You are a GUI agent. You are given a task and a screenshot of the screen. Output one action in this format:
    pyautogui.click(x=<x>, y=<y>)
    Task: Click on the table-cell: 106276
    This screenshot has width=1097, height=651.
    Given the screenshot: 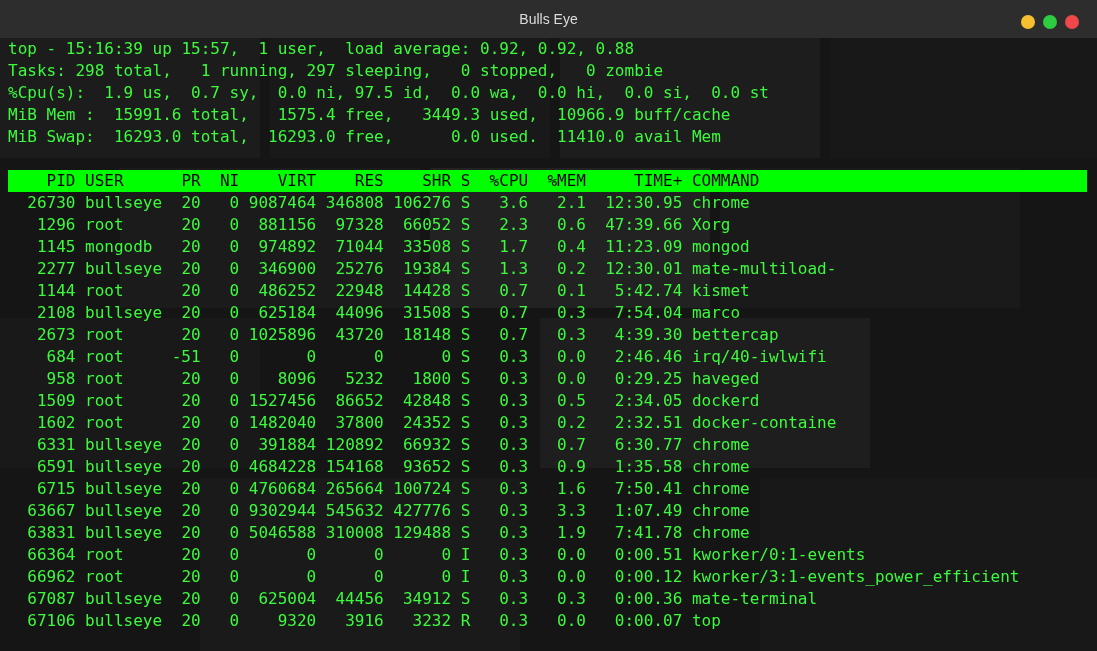 What is the action you would take?
    pyautogui.click(x=422, y=202)
    